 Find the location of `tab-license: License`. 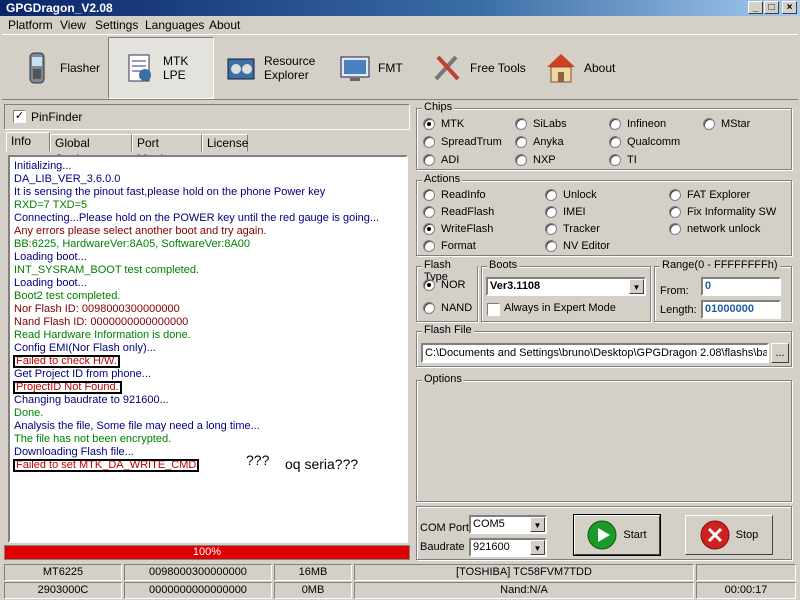

tab-license: License is located at coordinates (225, 143).